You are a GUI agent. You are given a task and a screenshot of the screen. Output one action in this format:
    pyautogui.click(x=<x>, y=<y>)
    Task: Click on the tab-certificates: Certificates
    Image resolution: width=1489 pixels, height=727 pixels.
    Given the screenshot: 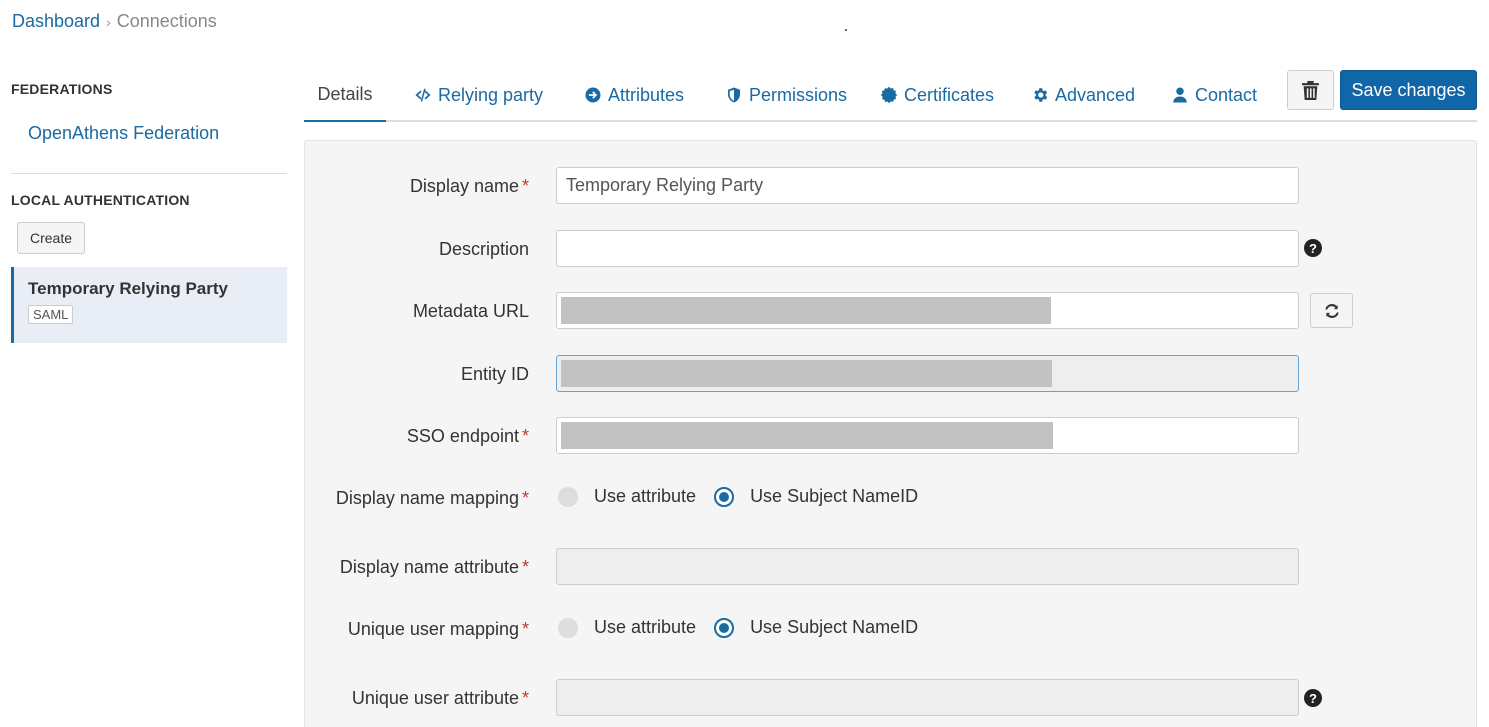 What is the action you would take?
    pyautogui.click(x=937, y=96)
    